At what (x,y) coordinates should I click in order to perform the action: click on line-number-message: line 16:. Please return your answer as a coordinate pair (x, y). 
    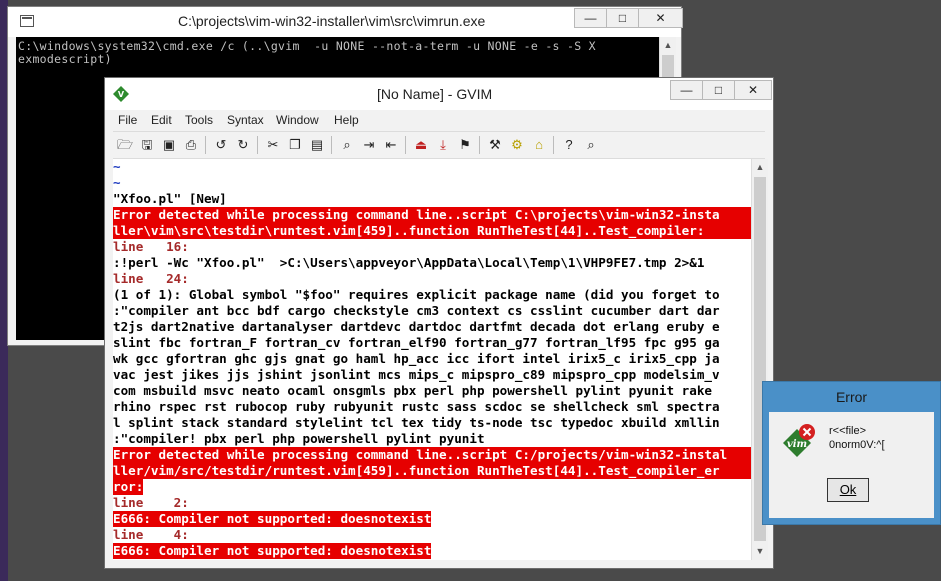
    Looking at the image, I should click on (151, 246).